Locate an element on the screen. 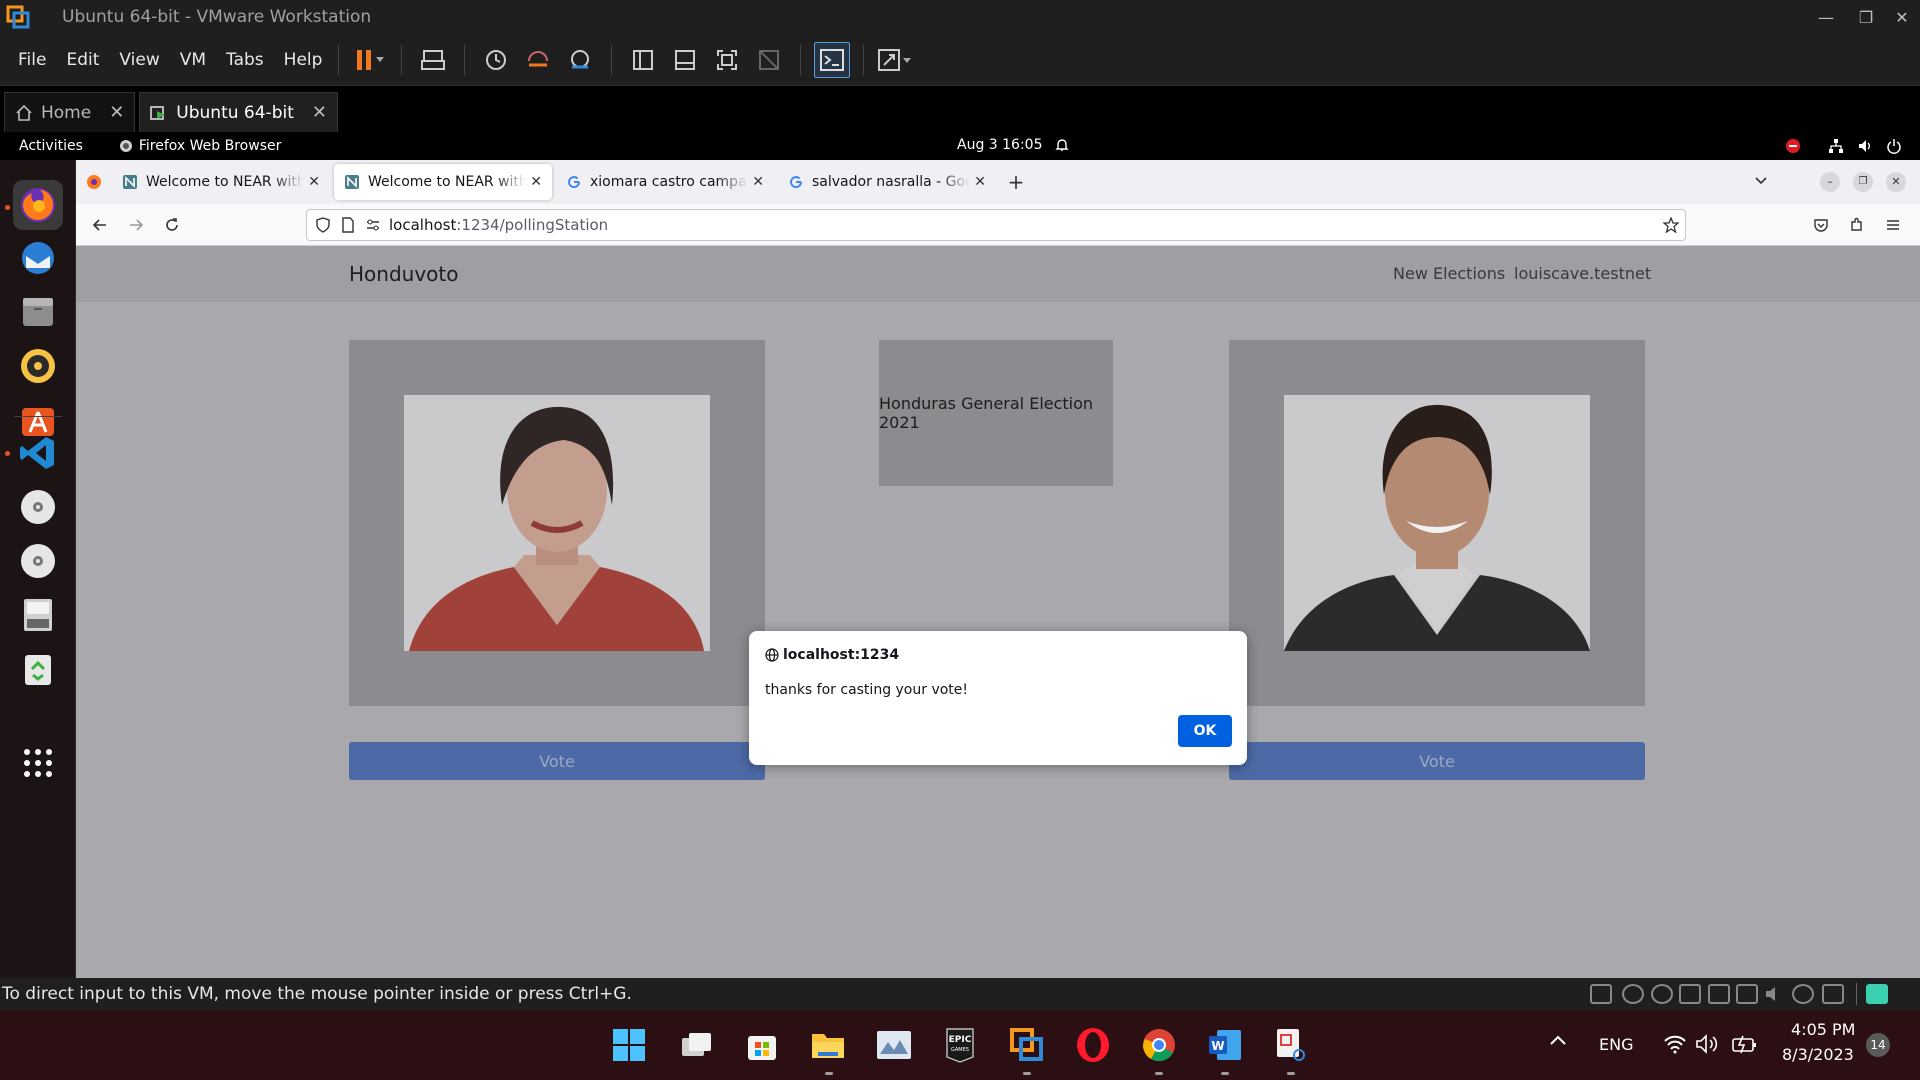 Image resolution: width=1920 pixels, height=1080 pixels. hamburger-menu-icon is located at coordinates (1893, 225).